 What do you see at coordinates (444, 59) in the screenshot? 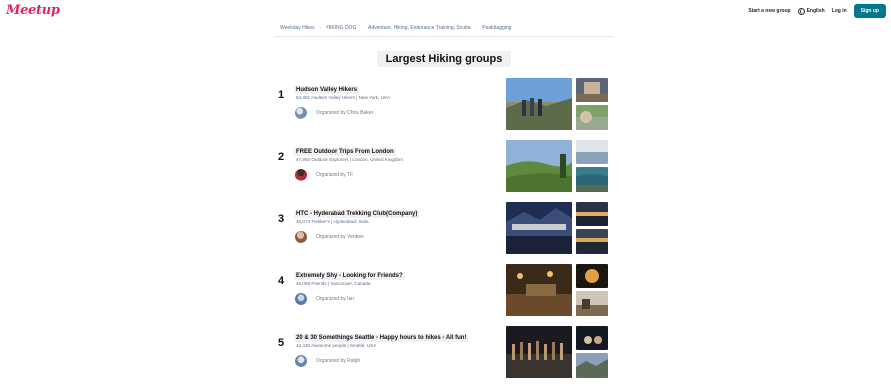
I see `page-title: Largest Hiking groups` at bounding box center [444, 59].